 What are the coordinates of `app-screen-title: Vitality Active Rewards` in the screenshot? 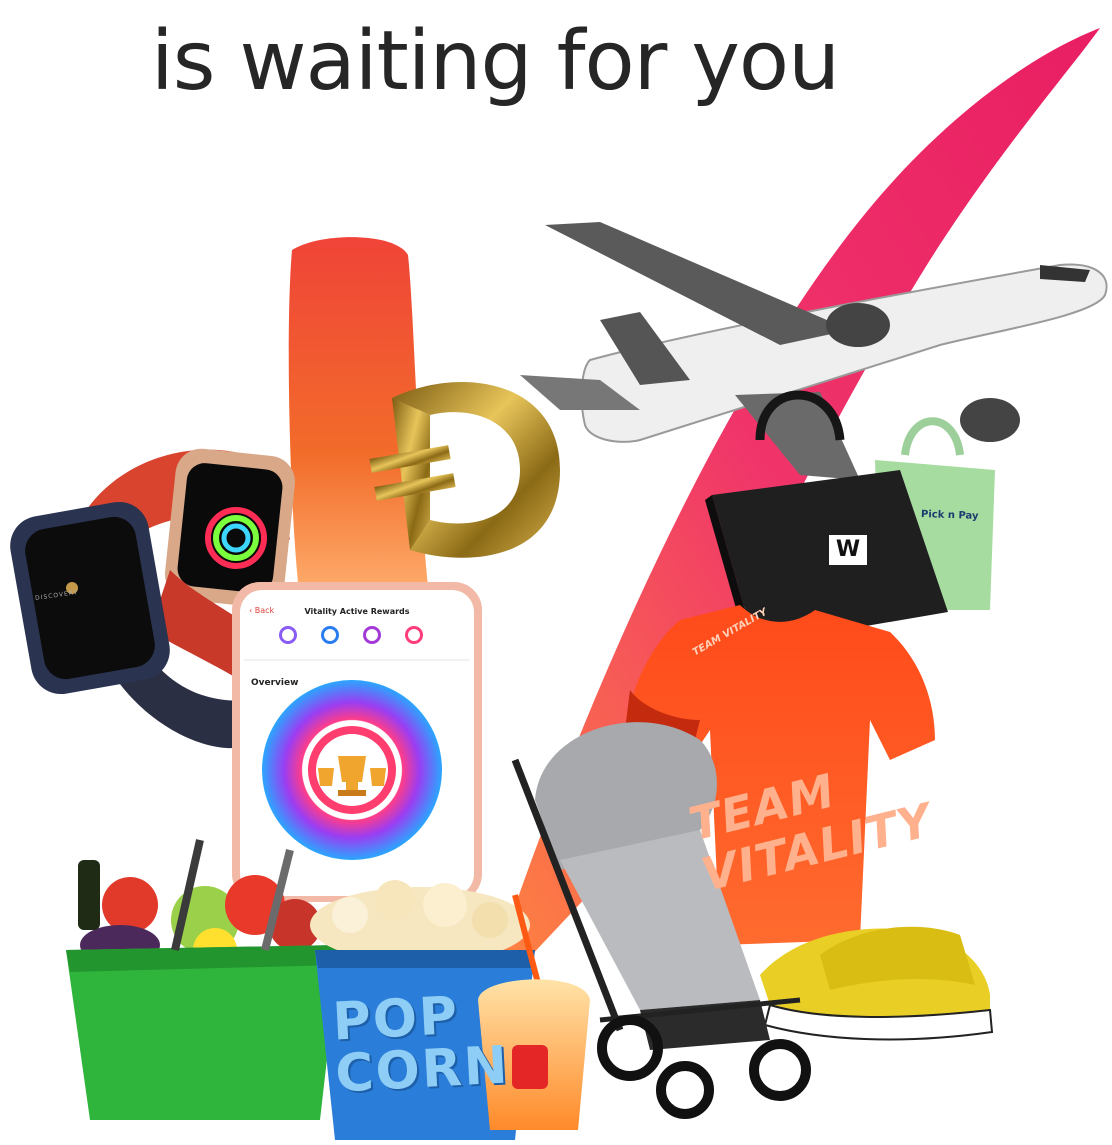 It's located at (357, 611).